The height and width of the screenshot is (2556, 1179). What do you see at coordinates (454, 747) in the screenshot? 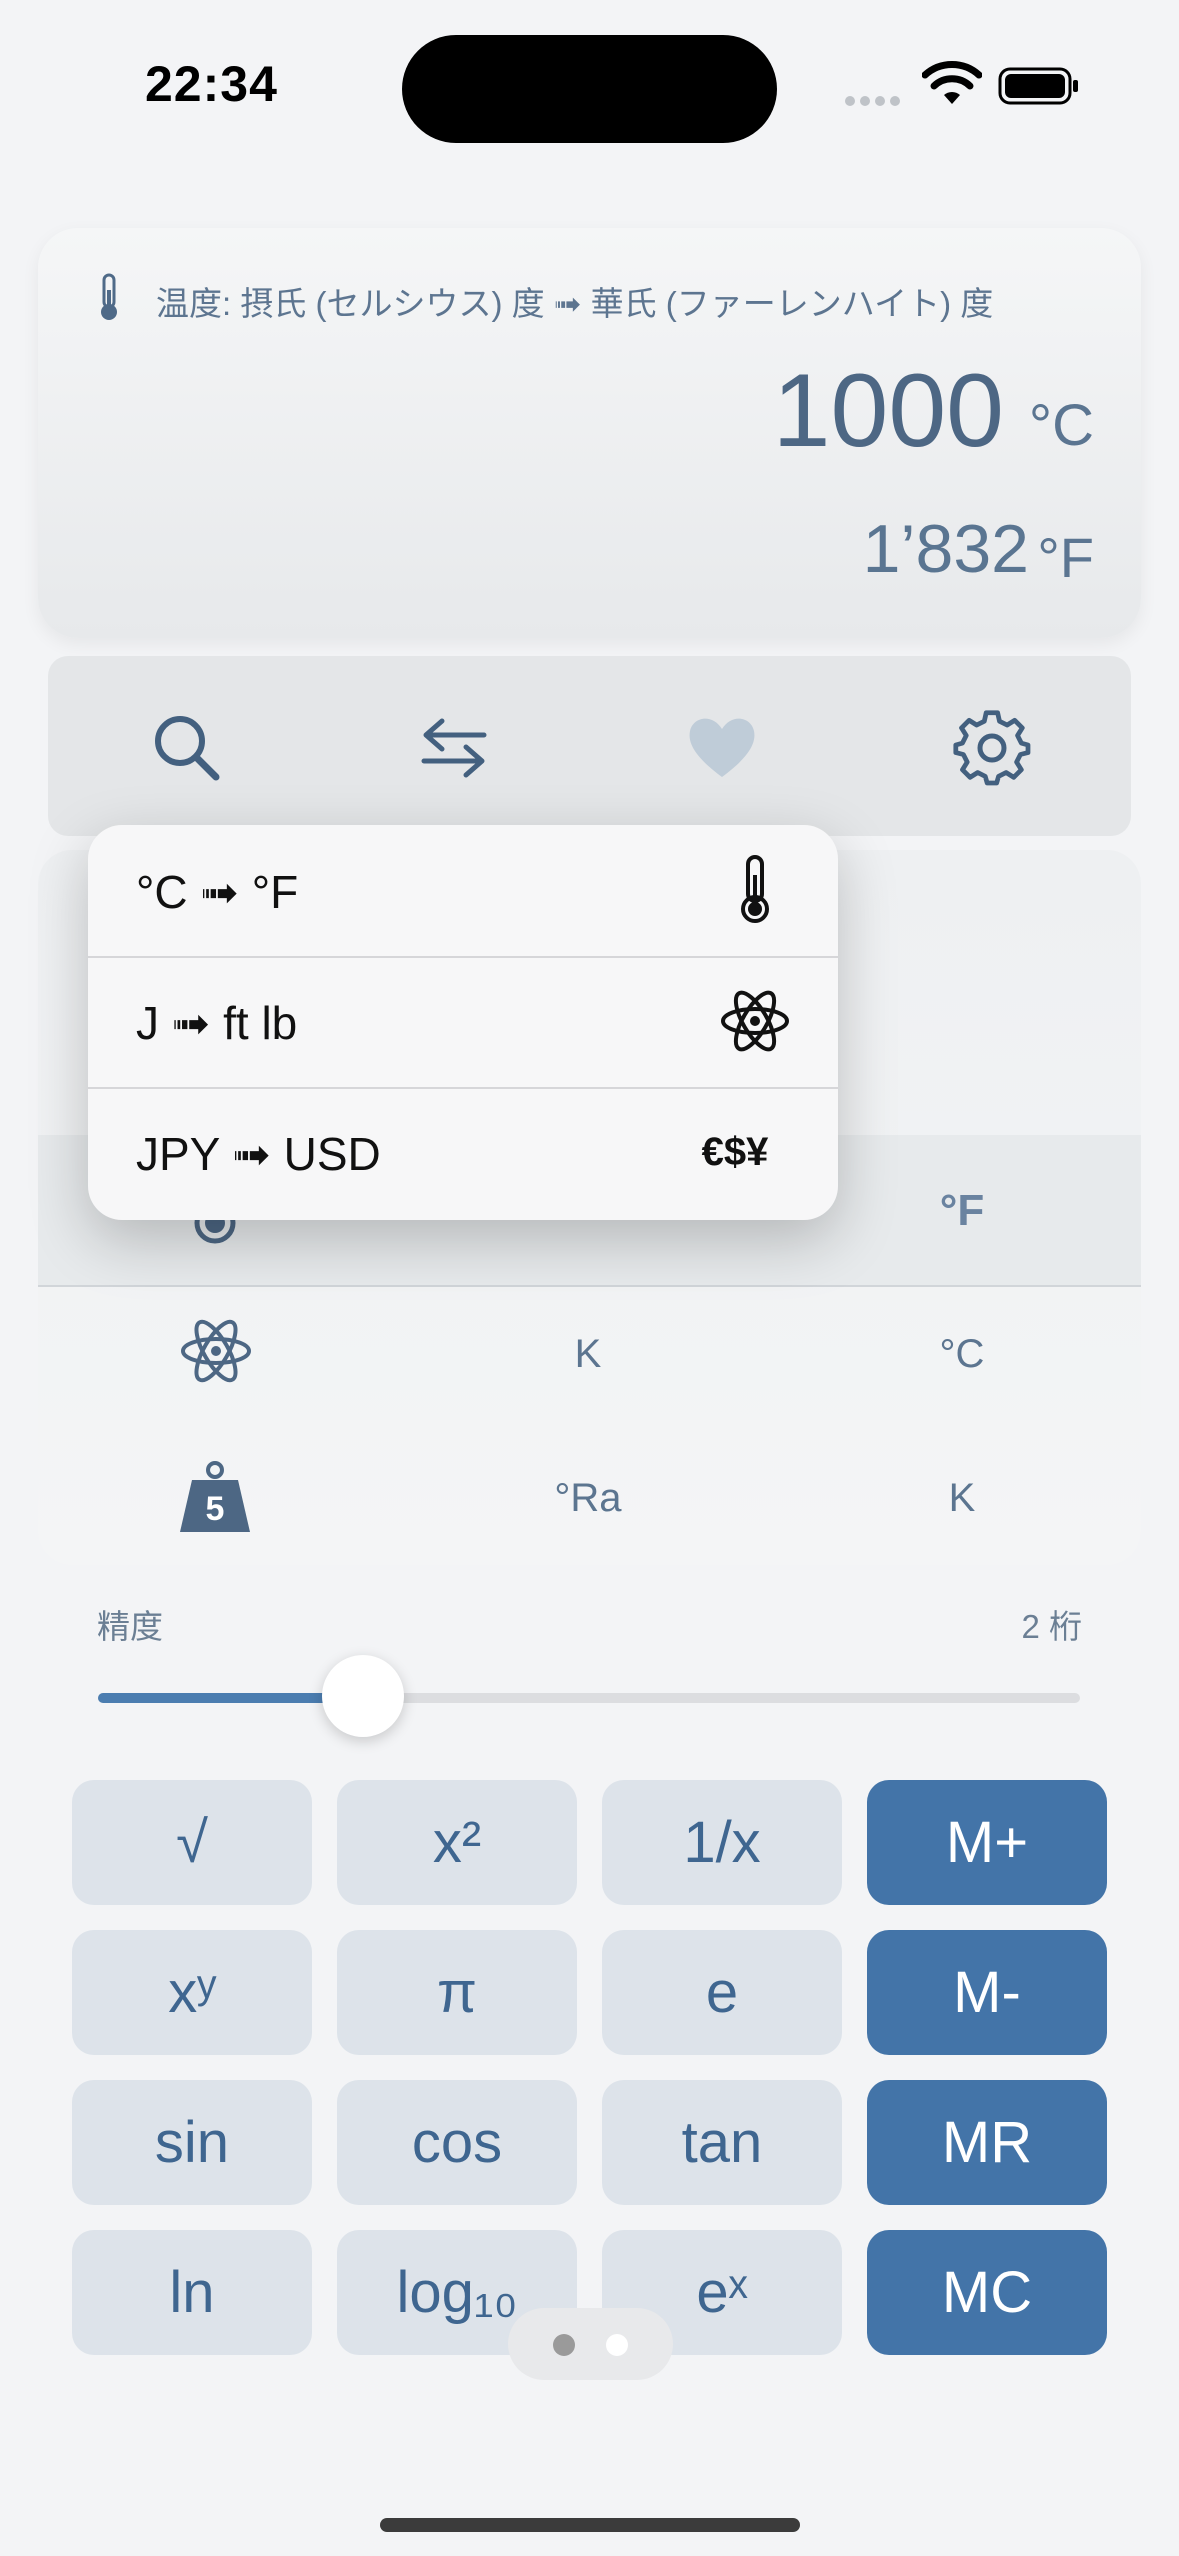
I see `swap-icon` at bounding box center [454, 747].